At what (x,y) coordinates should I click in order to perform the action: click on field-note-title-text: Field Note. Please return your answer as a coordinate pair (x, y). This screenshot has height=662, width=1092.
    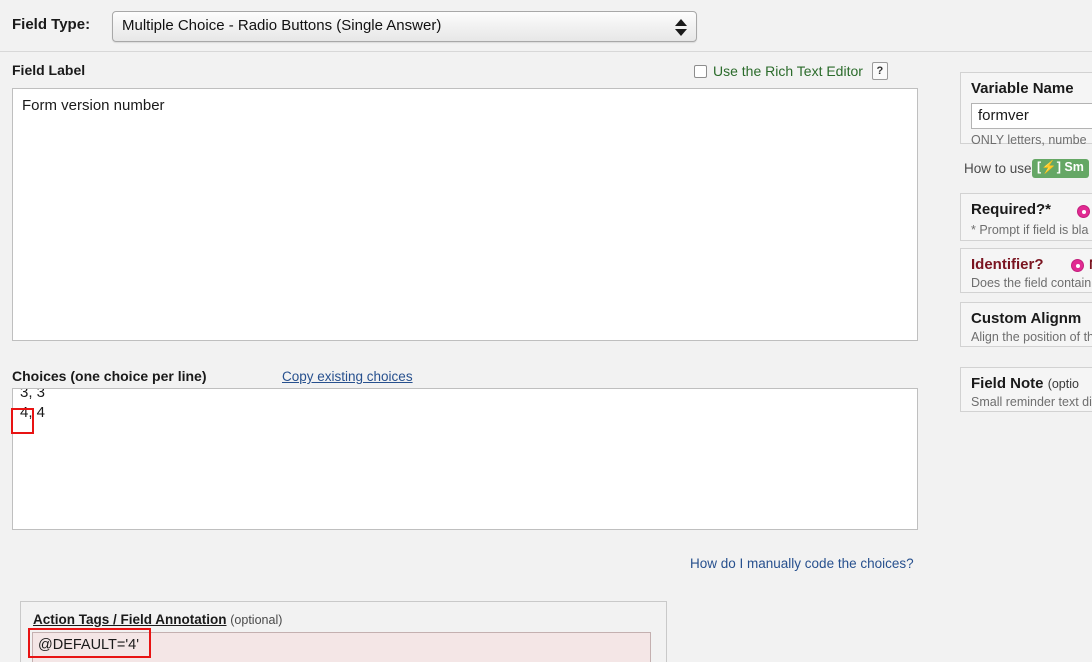
    Looking at the image, I should click on (1007, 383).